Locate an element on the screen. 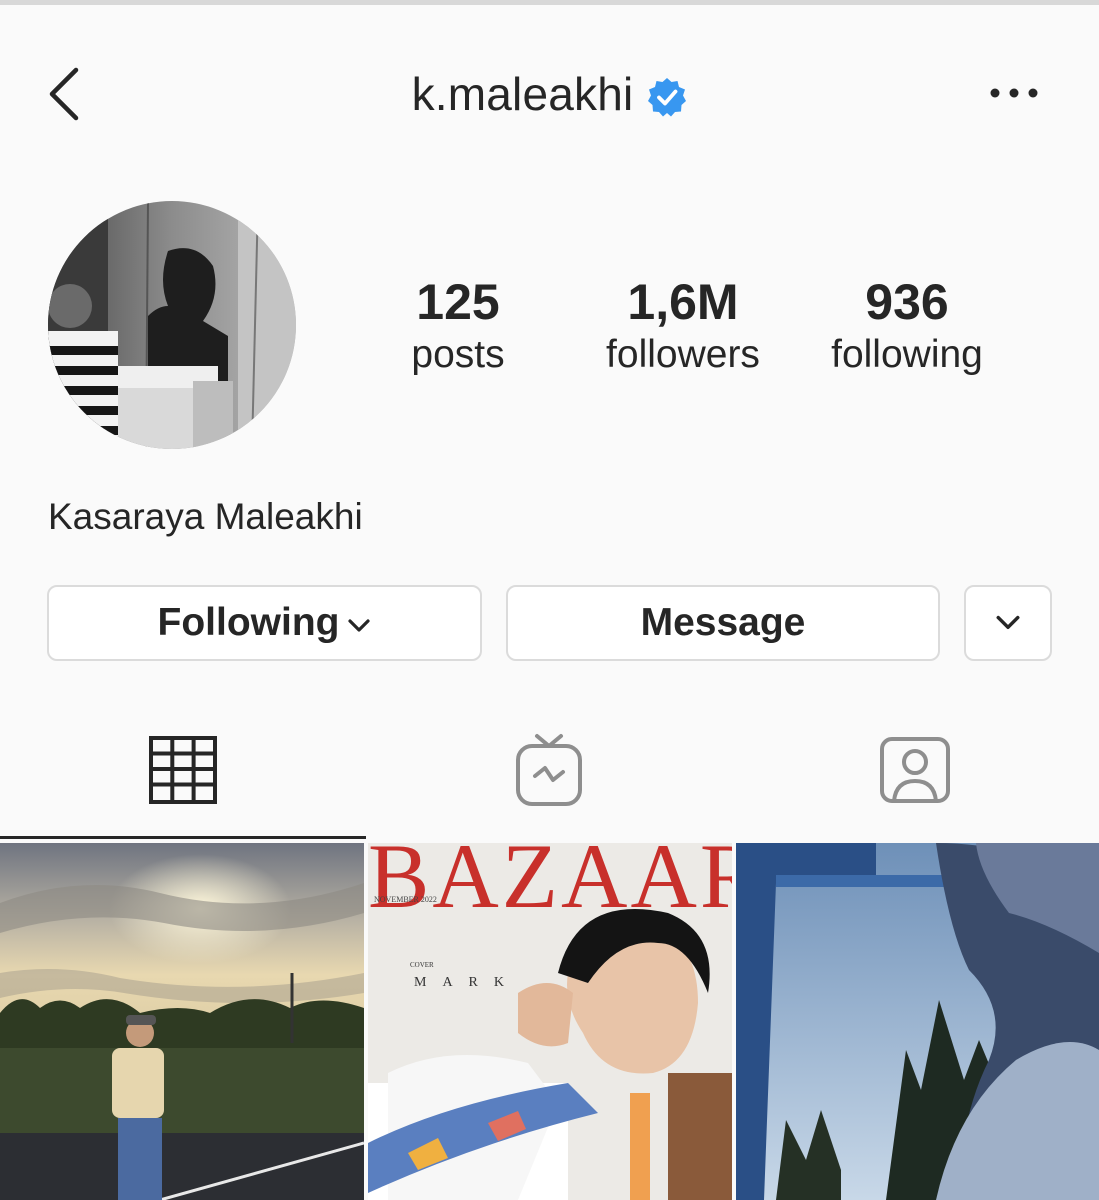 The image size is (1099, 1200). following-count: 936 following is located at coordinates (907, 325).